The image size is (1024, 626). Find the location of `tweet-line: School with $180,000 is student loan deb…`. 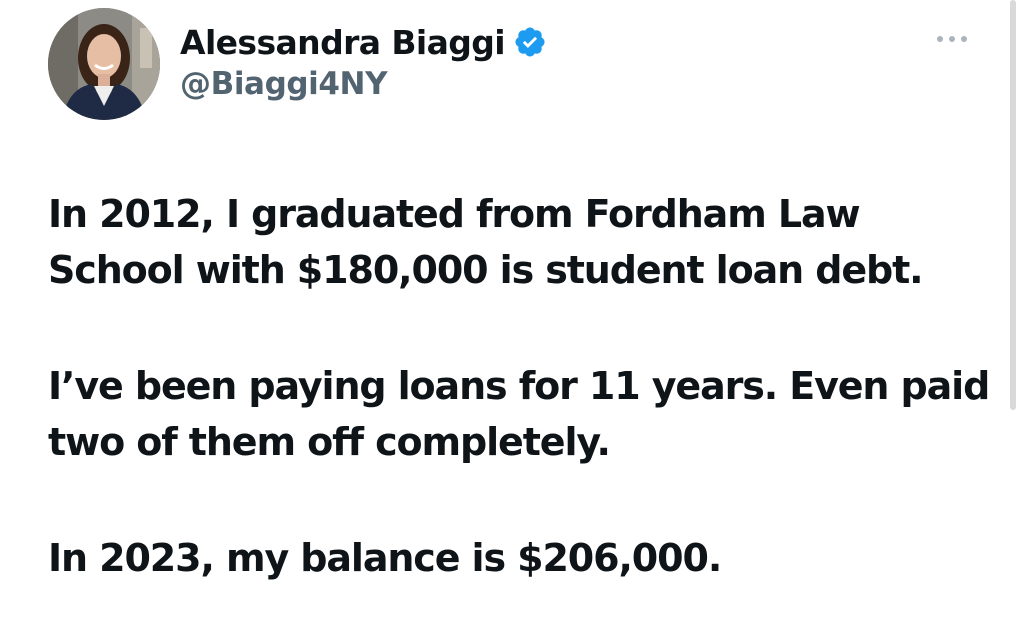

tweet-line: School with $180,000 is student loan deb… is located at coordinates (486, 270).